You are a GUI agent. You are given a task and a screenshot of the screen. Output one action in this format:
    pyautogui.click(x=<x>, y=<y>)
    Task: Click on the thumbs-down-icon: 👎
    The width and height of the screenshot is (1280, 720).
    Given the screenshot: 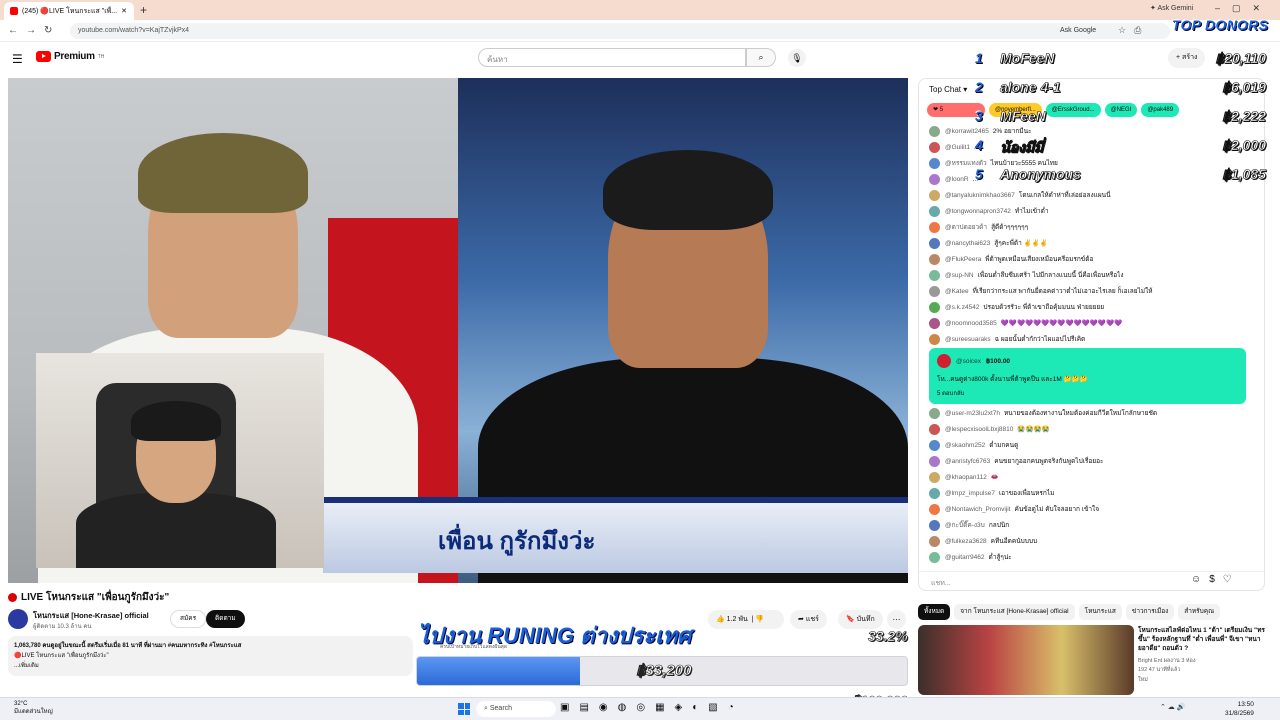 What is the action you would take?
    pyautogui.click(x=759, y=619)
    